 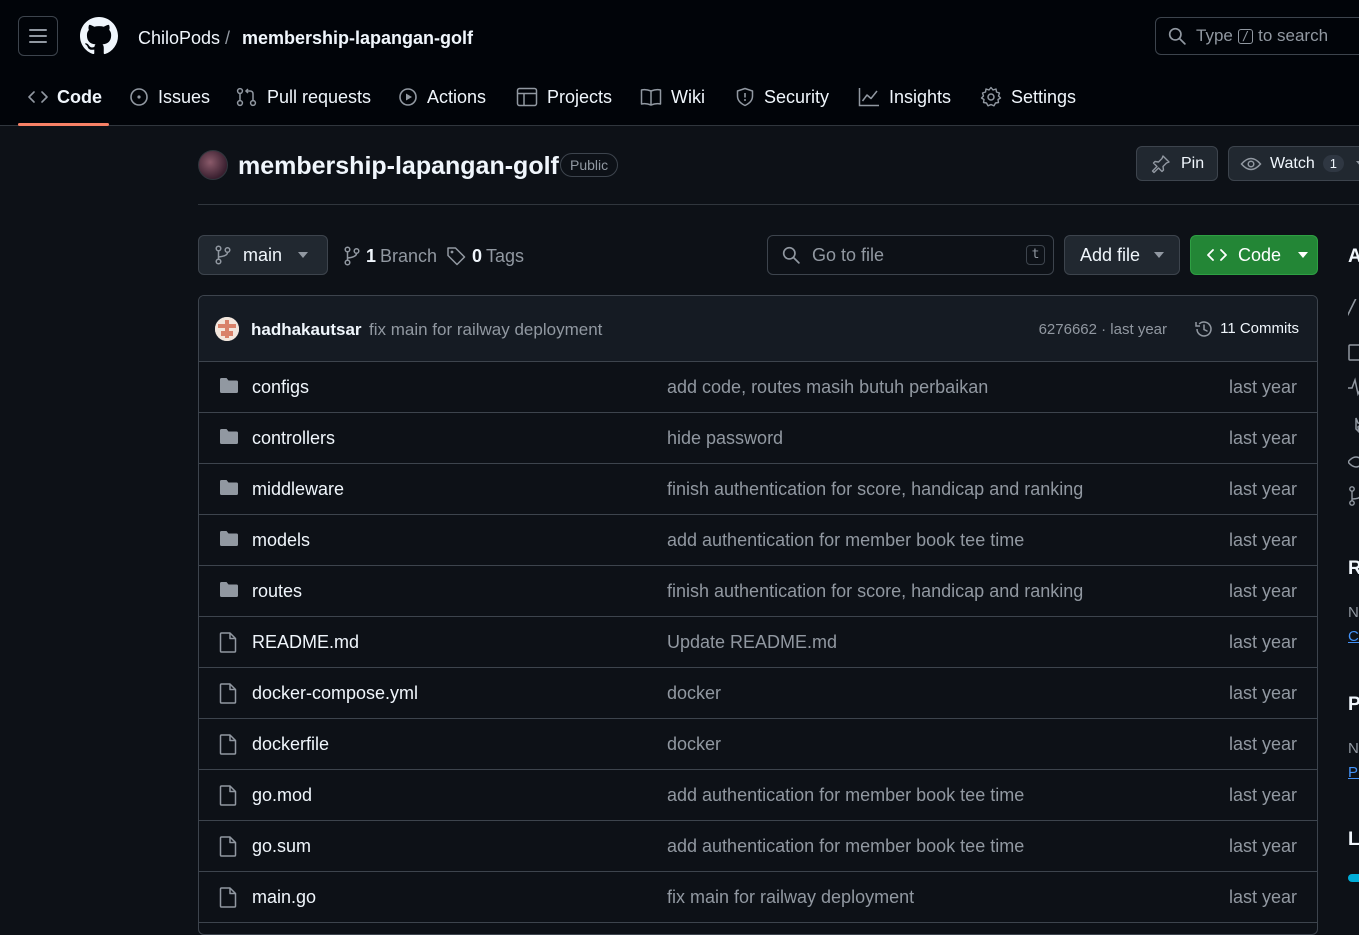 What do you see at coordinates (725, 438) in the screenshot?
I see `file-commit-message: hide password` at bounding box center [725, 438].